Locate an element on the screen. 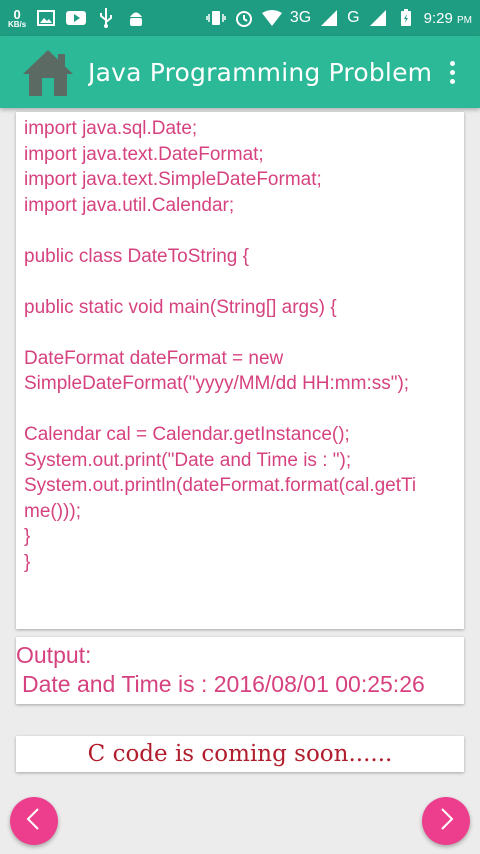  youtube-icon is located at coordinates (76, 18).